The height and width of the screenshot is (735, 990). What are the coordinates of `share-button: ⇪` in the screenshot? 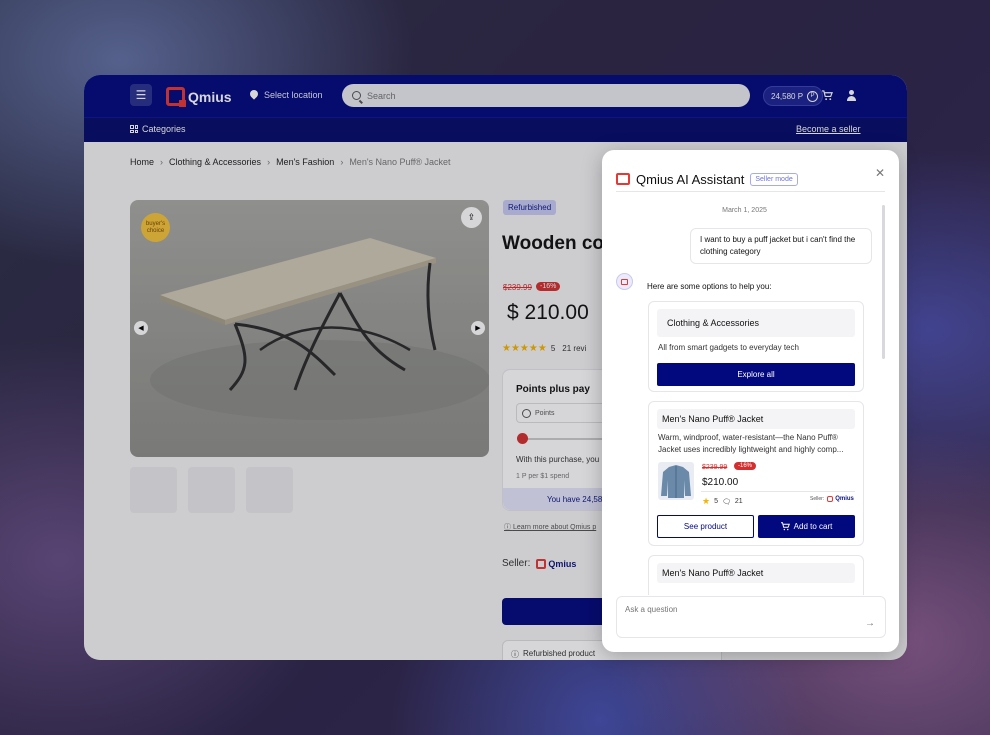 It's located at (471, 217).